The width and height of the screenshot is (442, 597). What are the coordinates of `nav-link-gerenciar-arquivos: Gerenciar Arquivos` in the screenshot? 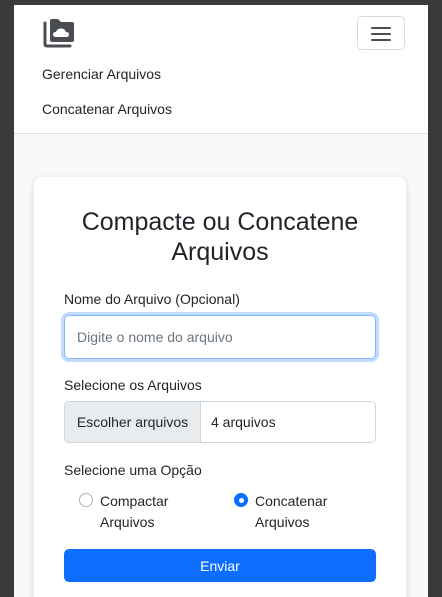 It's located at (101, 74).